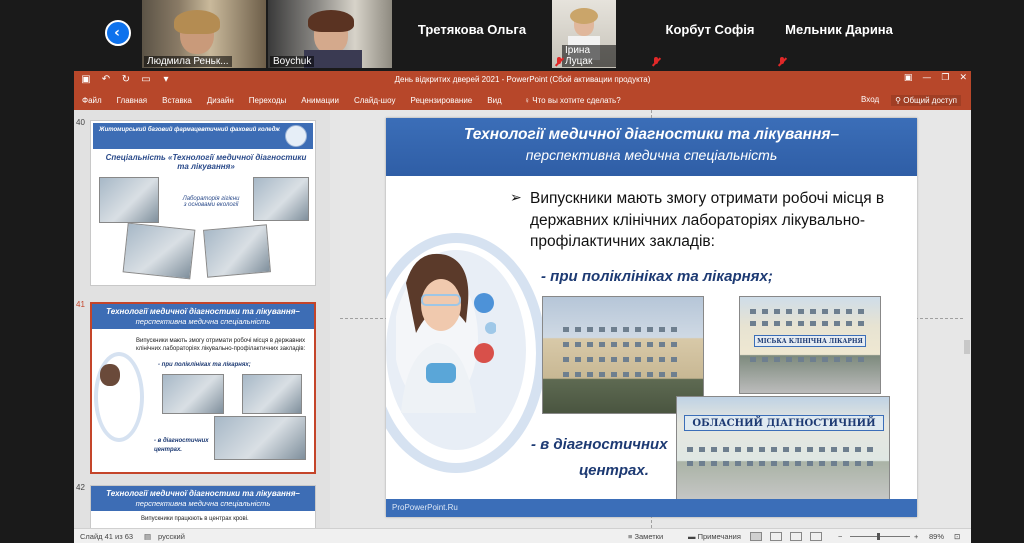  Describe the element at coordinates (107, 536) in the screenshot. I see `slide-counter: Слайд 41 из 63` at that location.